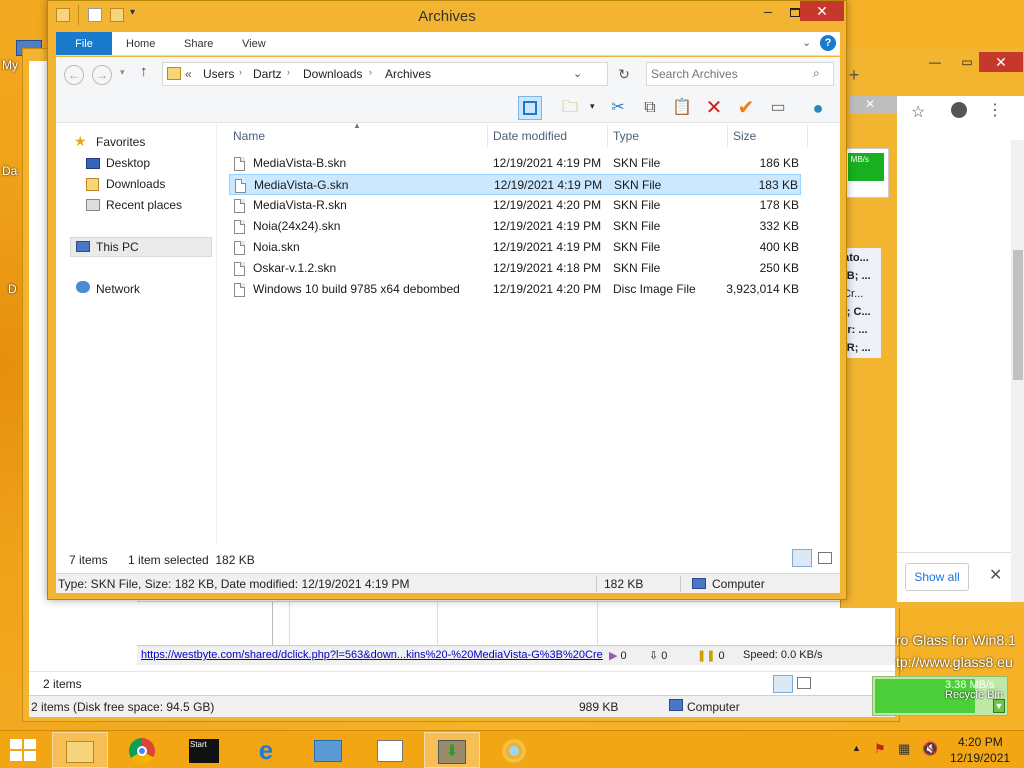 This screenshot has height=768, width=1024. I want to click on maximize-icon: ▭, so click(967, 62).